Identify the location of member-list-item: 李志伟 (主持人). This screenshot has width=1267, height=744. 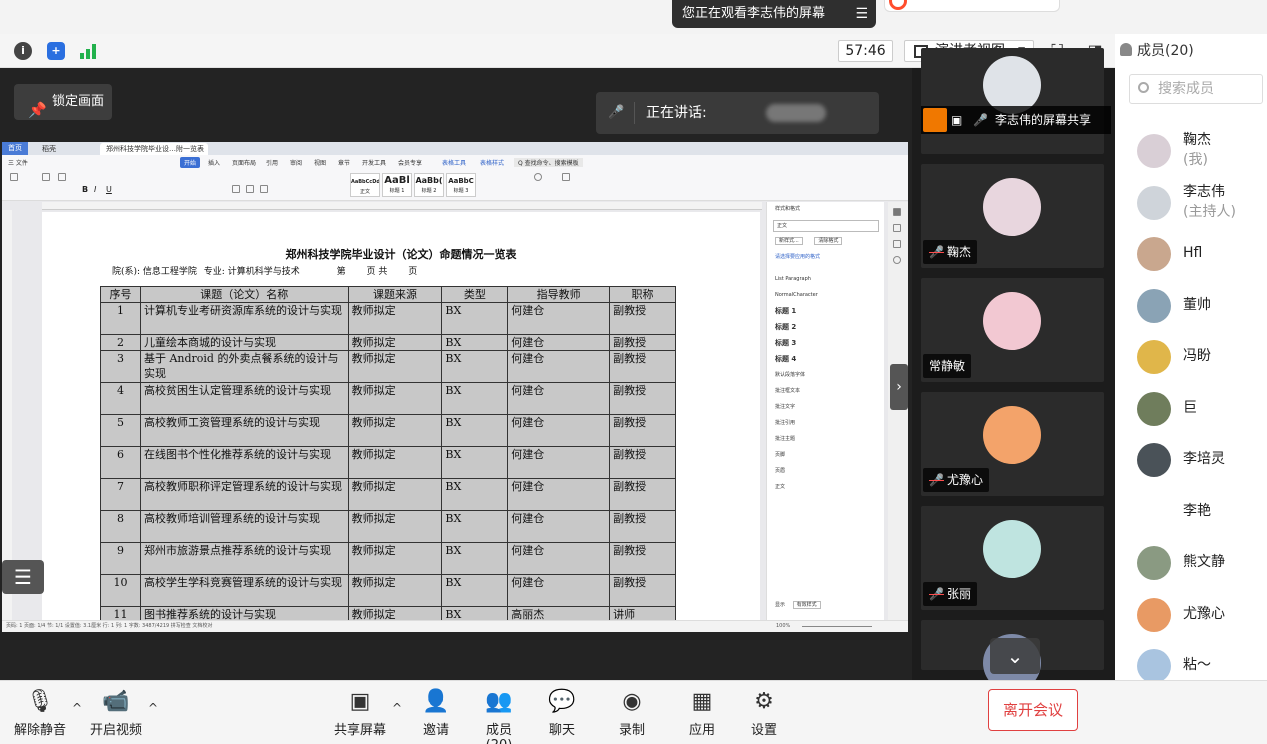
(1200, 204).